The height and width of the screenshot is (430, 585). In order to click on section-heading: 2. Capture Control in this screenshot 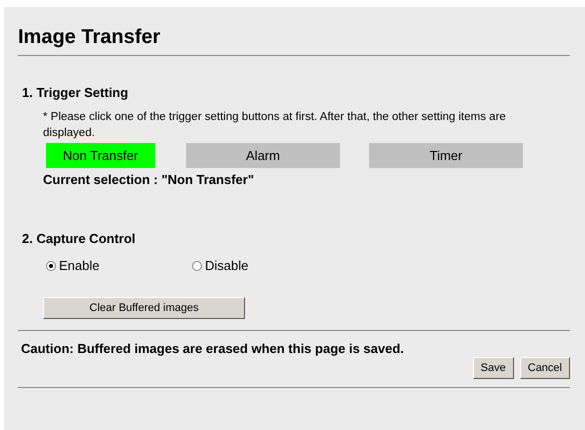, I will do `click(79, 238)`.